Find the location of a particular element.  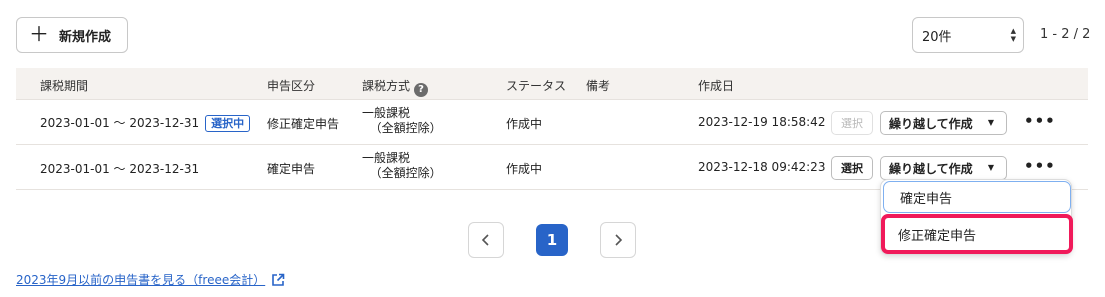

page-size-select: 20件 ▲ ▼ is located at coordinates (968, 35).